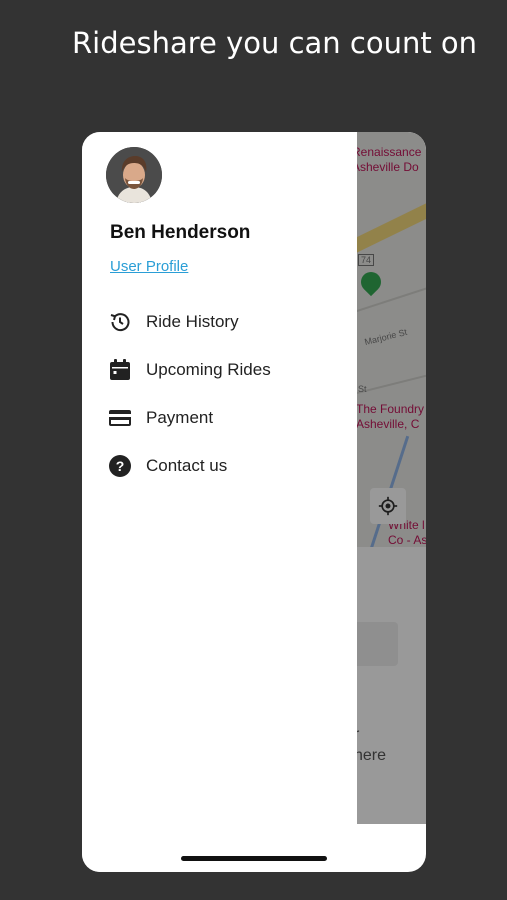  Describe the element at coordinates (254, 858) in the screenshot. I see `home-indicator` at that location.